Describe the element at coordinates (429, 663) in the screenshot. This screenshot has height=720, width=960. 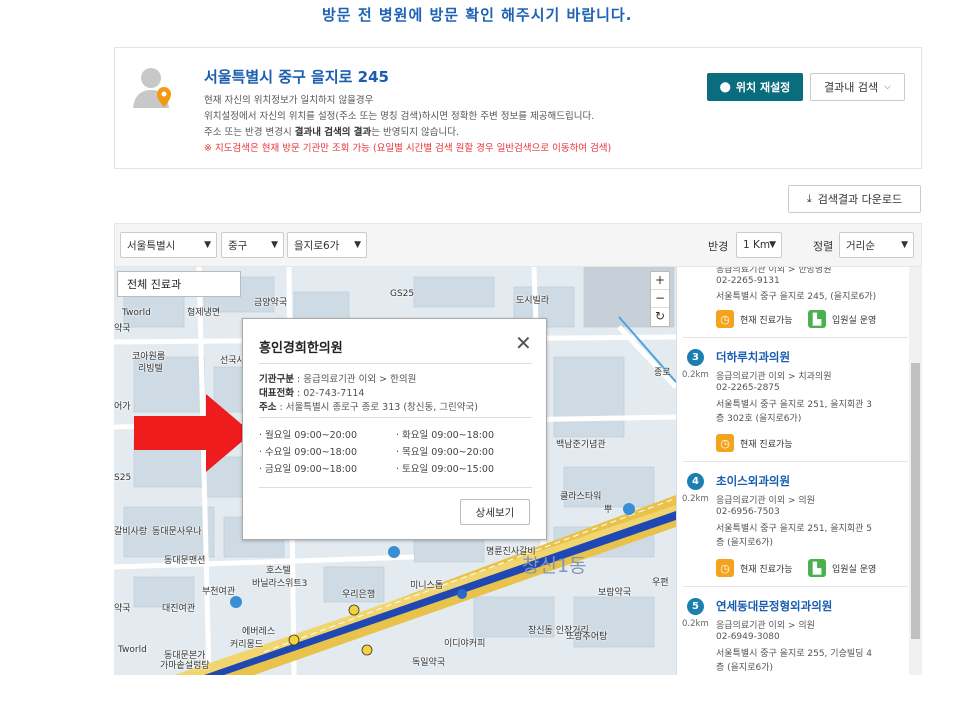
I see `map-label: 독일약국` at that location.